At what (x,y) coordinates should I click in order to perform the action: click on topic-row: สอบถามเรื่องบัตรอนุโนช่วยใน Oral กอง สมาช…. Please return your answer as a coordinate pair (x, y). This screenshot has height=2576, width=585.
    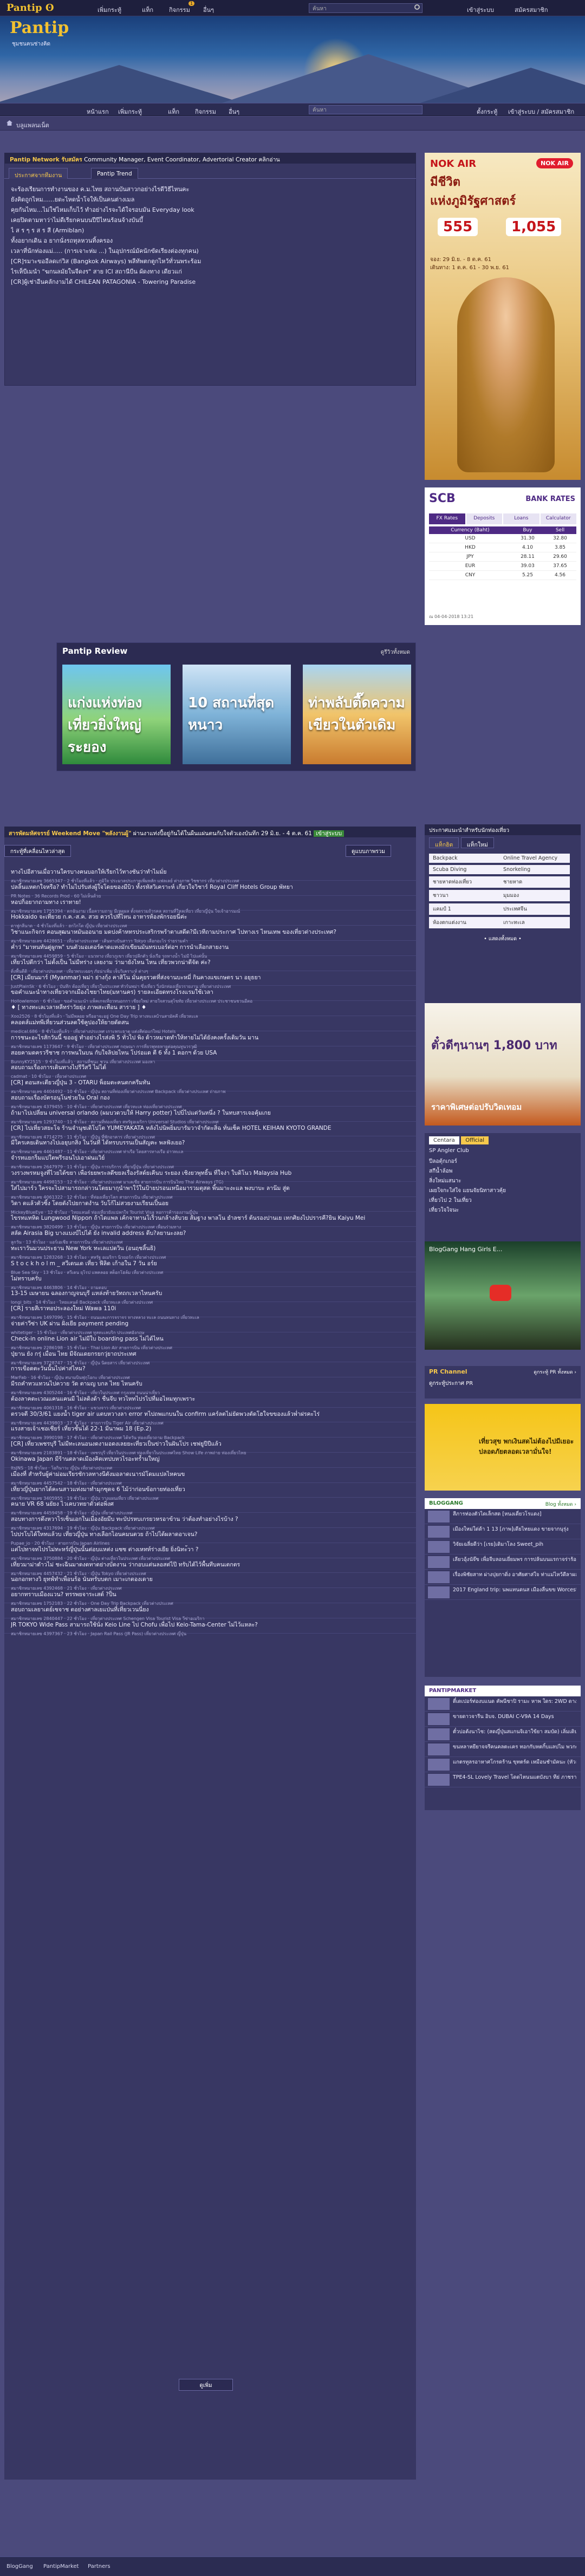
    Looking at the image, I should click on (210, 1100).